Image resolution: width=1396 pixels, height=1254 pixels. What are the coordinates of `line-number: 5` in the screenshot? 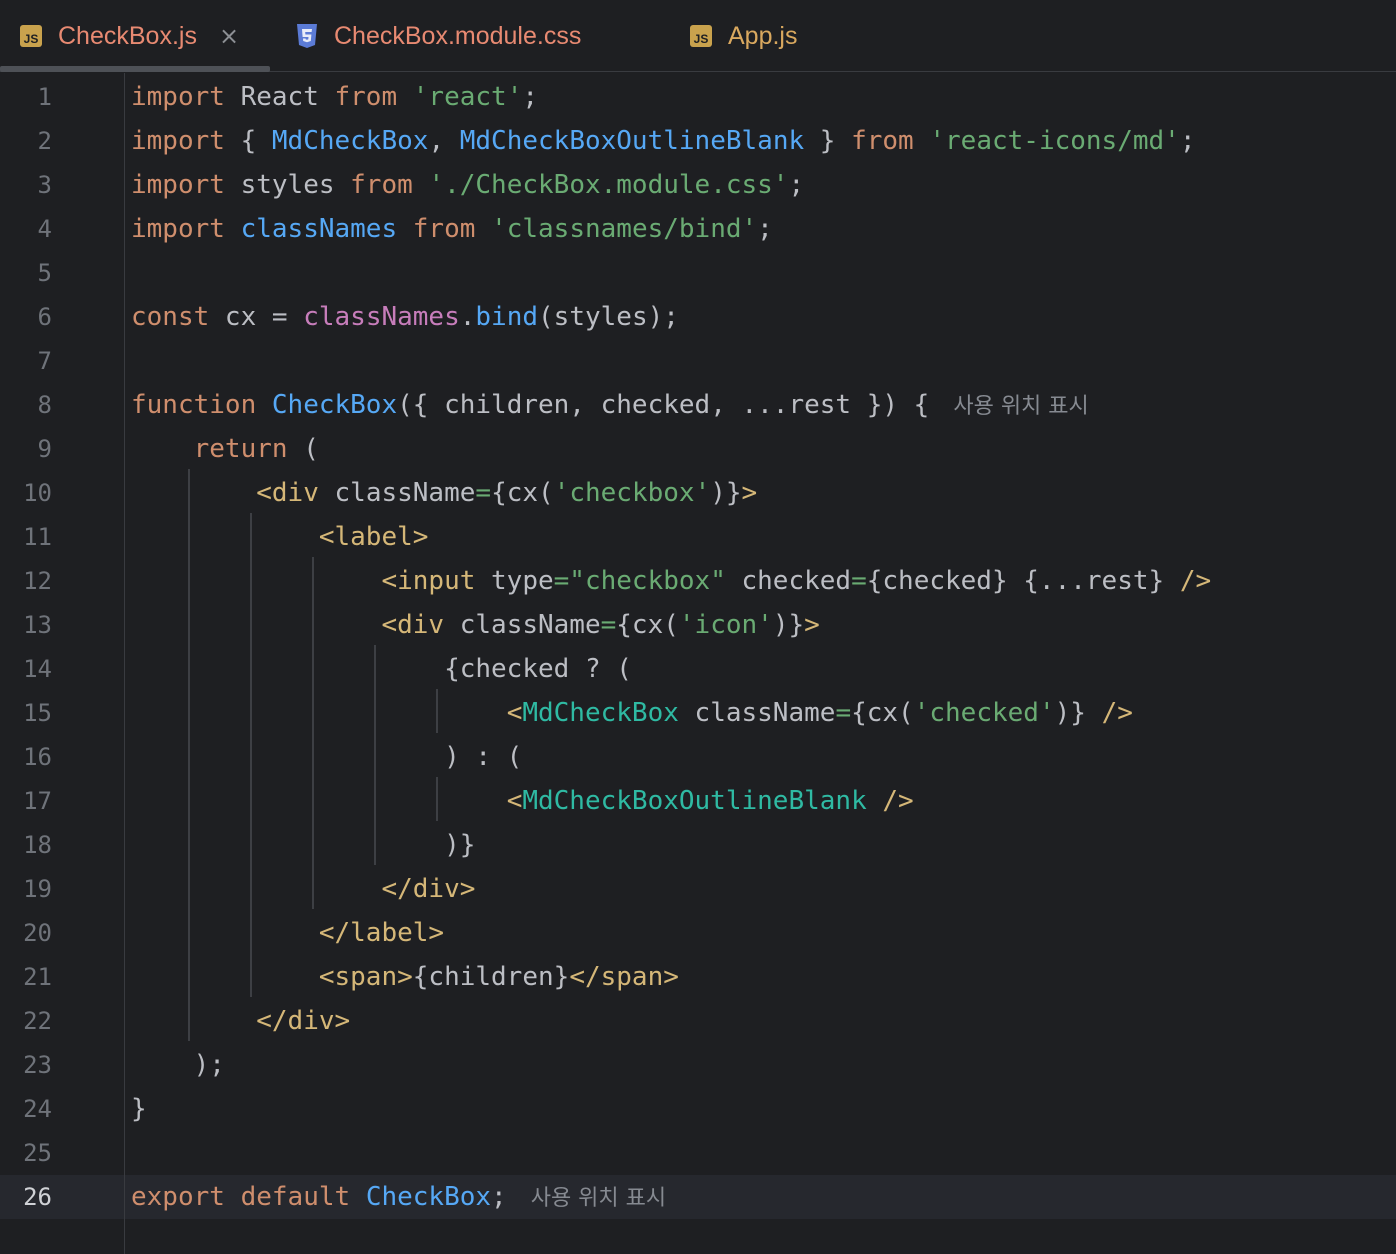 It's located at (26, 273).